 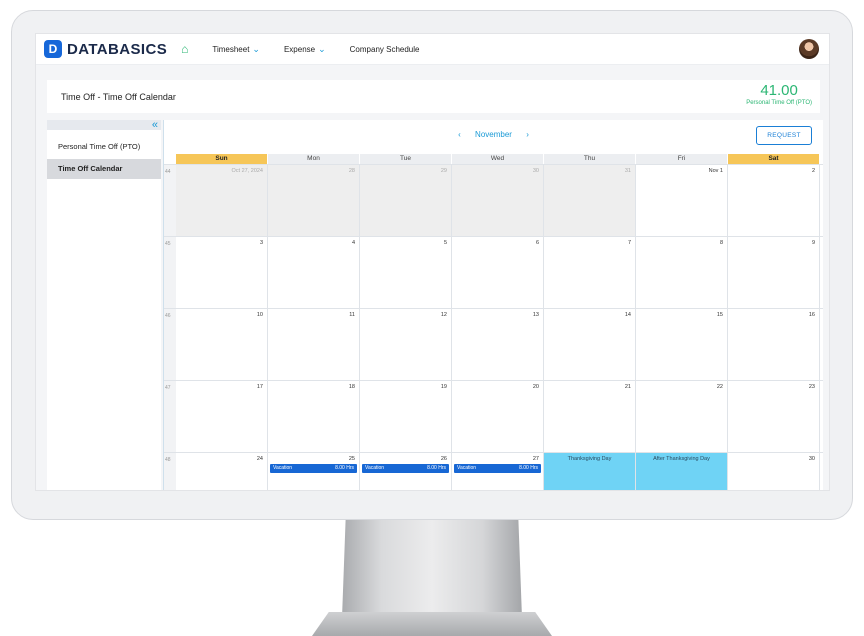 I want to click on day-number: 4, so click(x=353, y=243).